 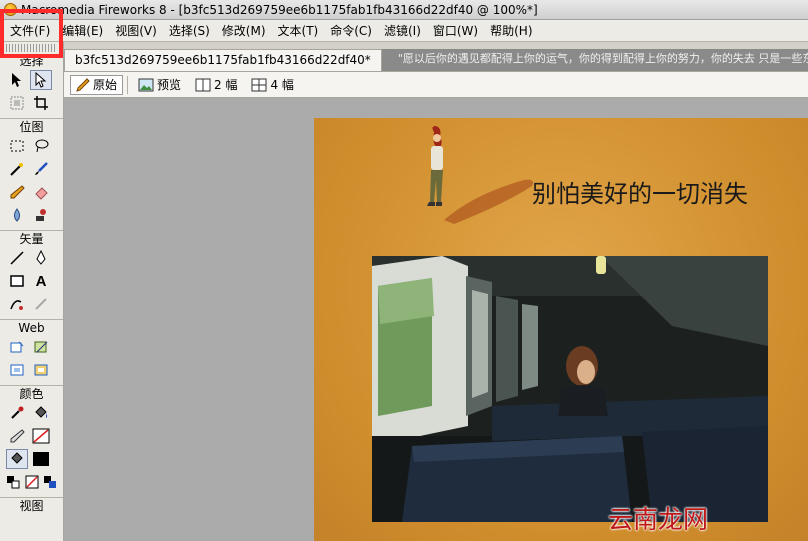 What do you see at coordinates (17, 80) in the screenshot?
I see `pointer-tool-icon` at bounding box center [17, 80].